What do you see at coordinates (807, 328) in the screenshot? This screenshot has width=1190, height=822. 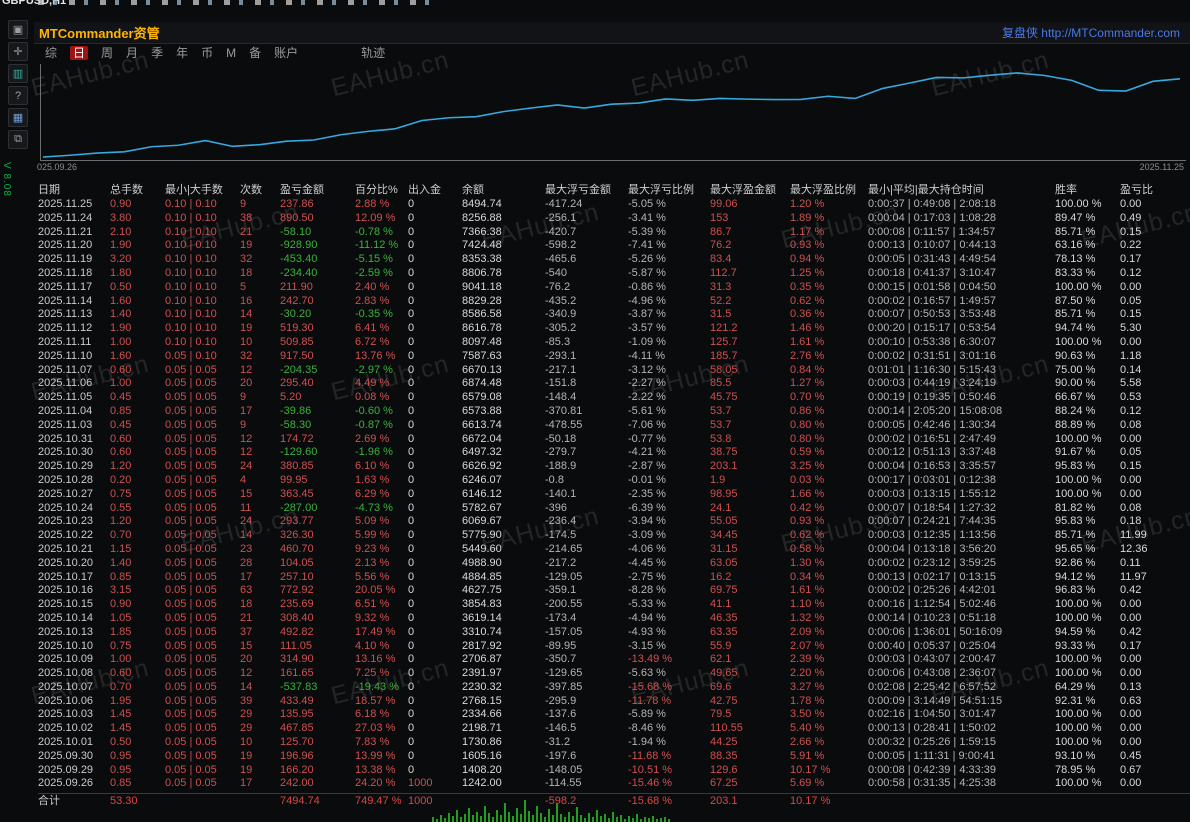 I see `table-cell: 1.46 %` at bounding box center [807, 328].